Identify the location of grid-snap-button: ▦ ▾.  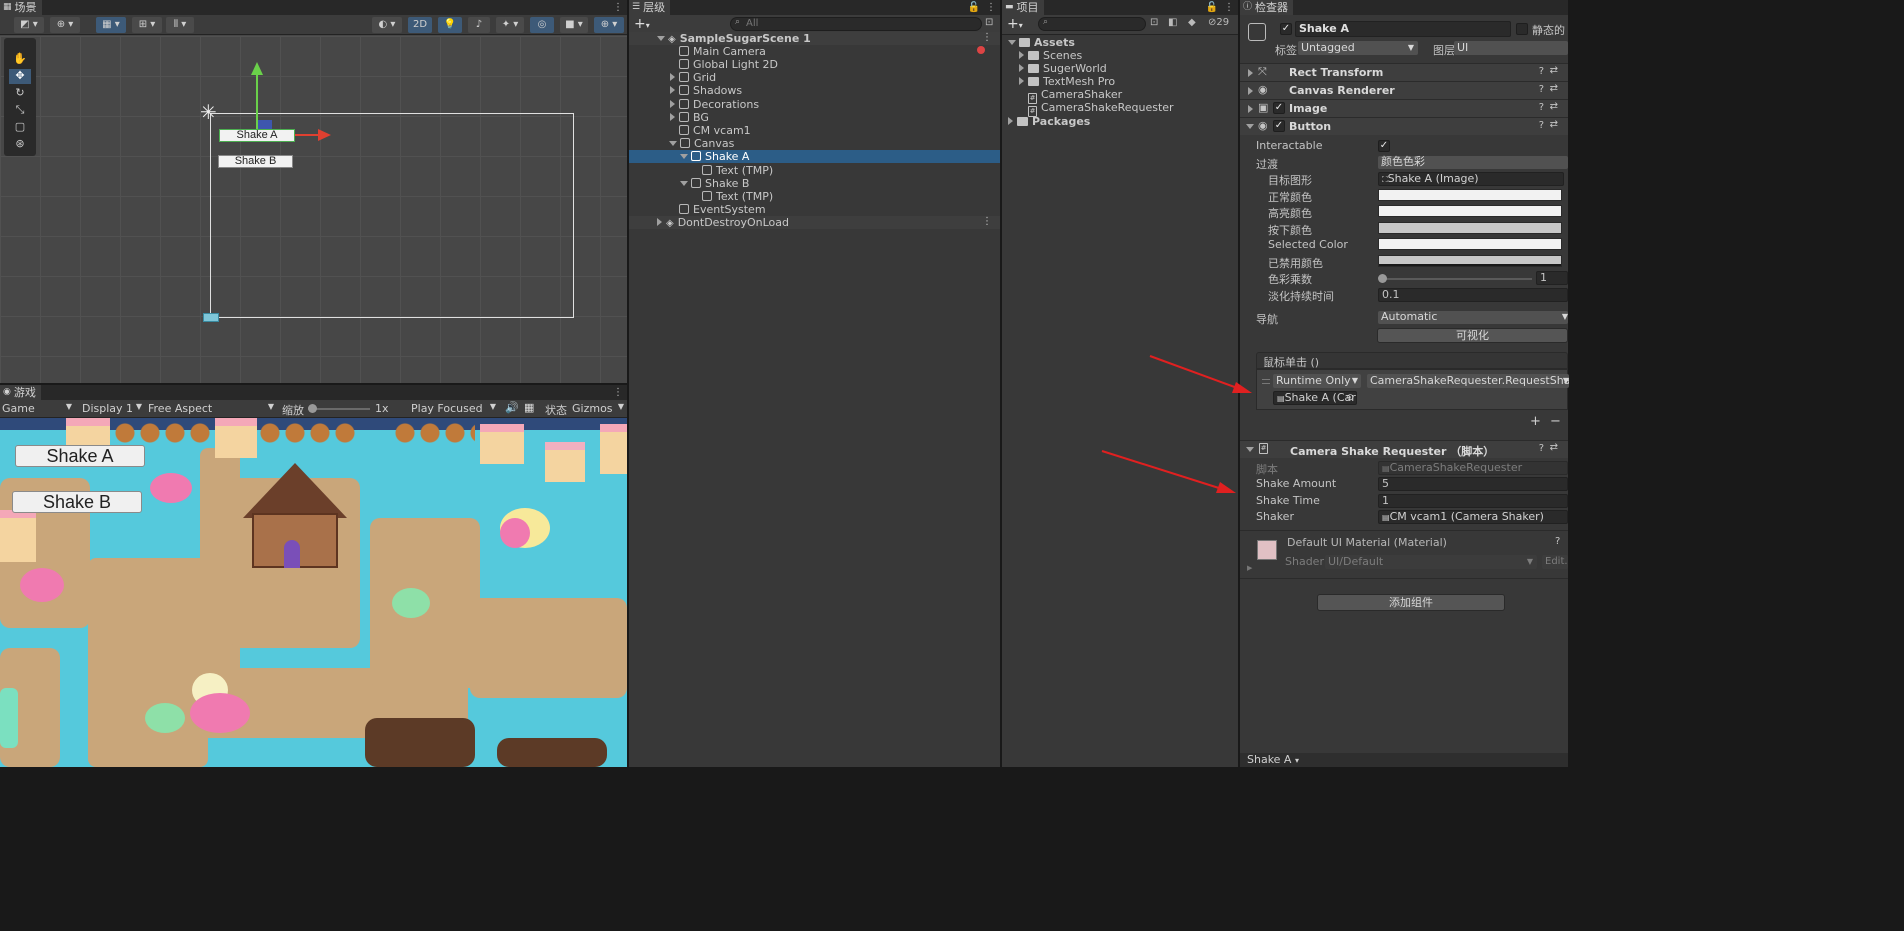
(111, 25).